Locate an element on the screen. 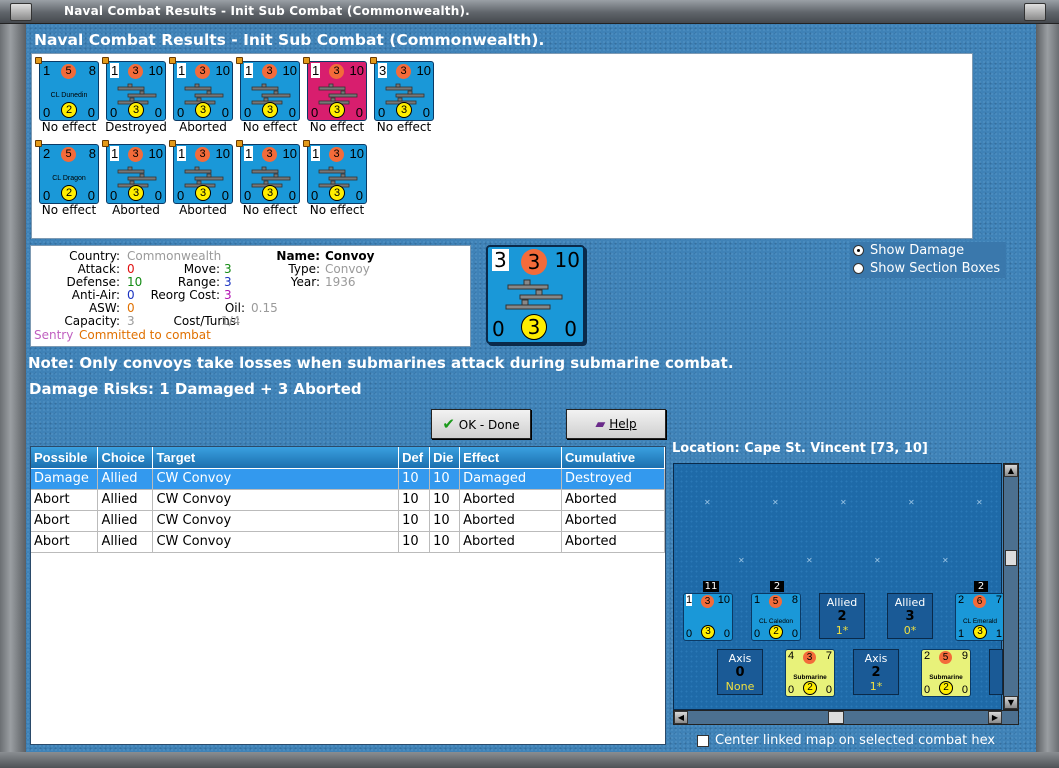  show-sections-radio is located at coordinates (858, 268).